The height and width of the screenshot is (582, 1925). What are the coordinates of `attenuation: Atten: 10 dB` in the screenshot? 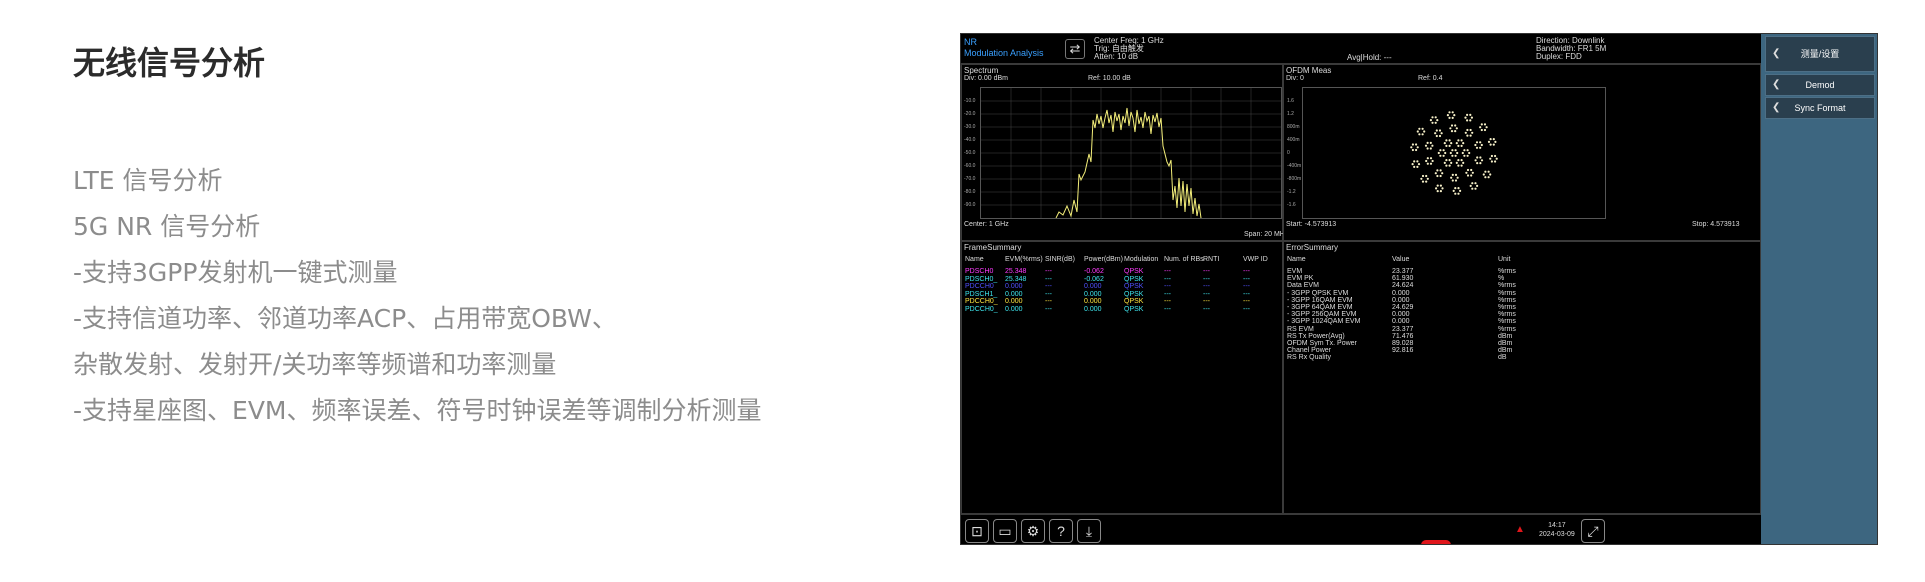 It's located at (1116, 56).